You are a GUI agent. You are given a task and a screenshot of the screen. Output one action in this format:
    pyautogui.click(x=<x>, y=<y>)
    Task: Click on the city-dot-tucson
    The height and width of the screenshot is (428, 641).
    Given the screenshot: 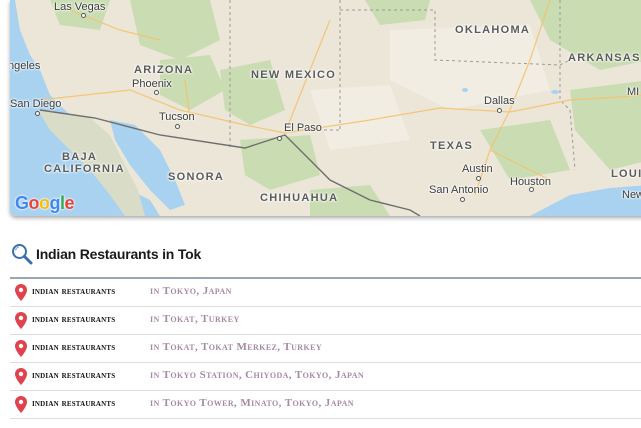 What is the action you would take?
    pyautogui.click(x=177, y=126)
    